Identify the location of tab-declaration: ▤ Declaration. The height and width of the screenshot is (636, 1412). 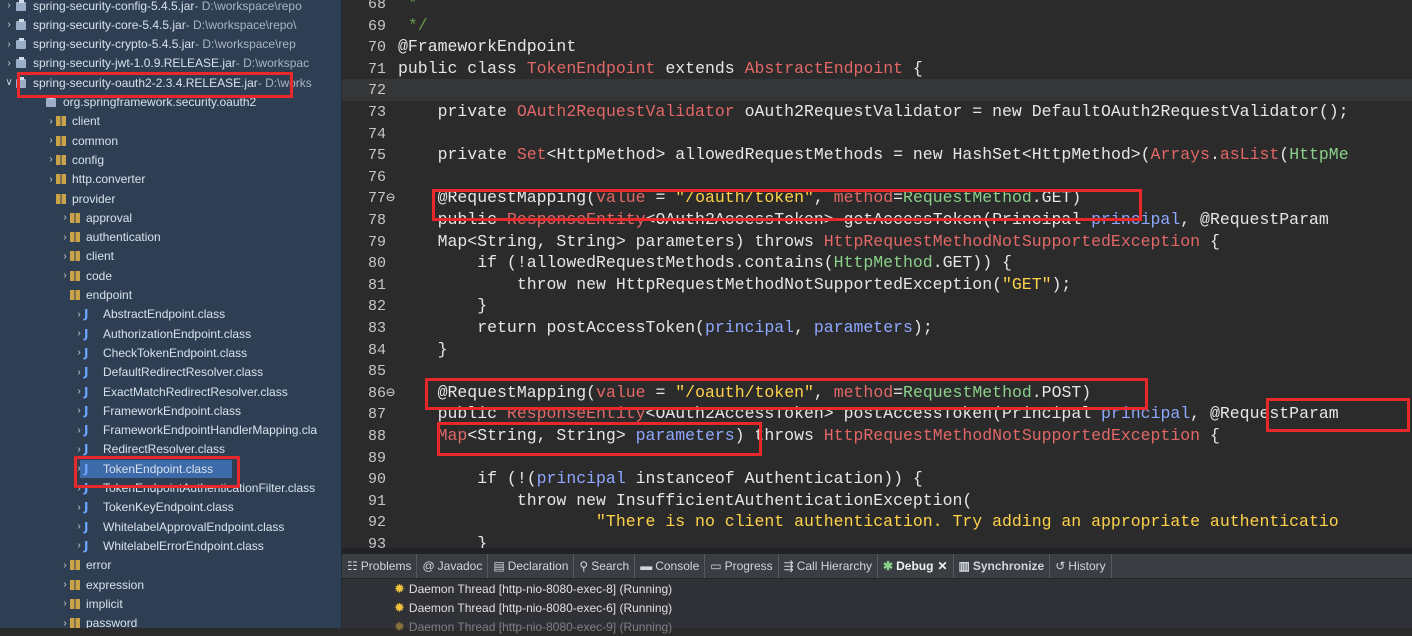
(531, 566).